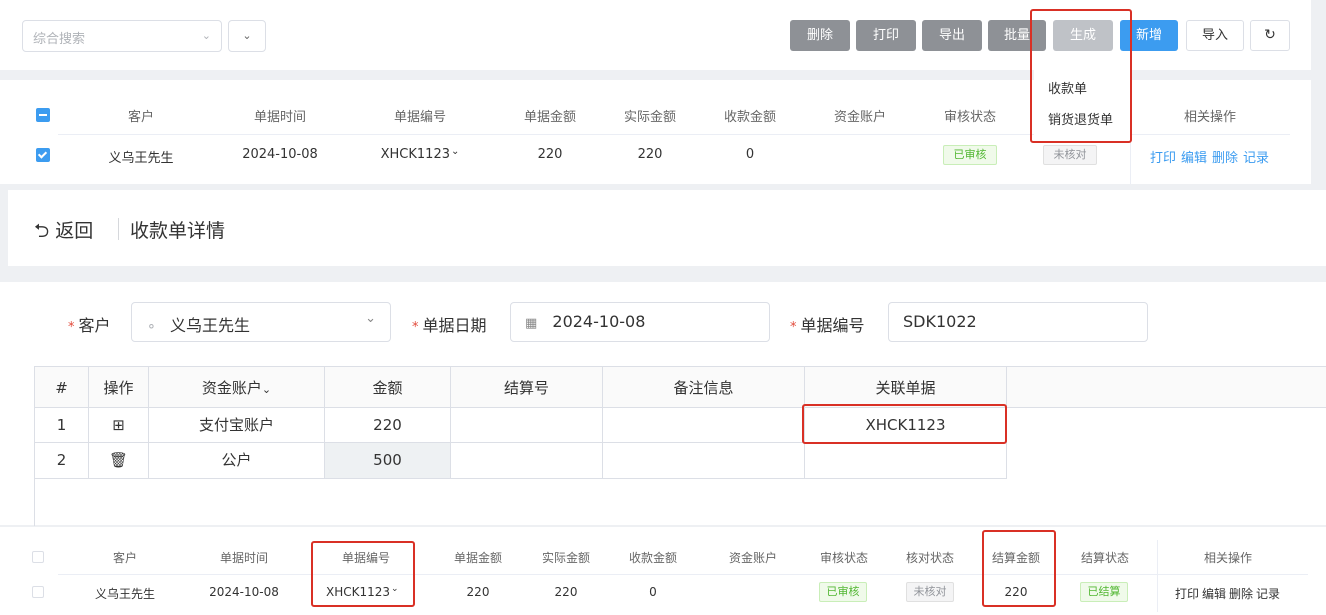 The image size is (1326, 615). I want to click on cell-fund-account: 支付宝账户, so click(237, 425).